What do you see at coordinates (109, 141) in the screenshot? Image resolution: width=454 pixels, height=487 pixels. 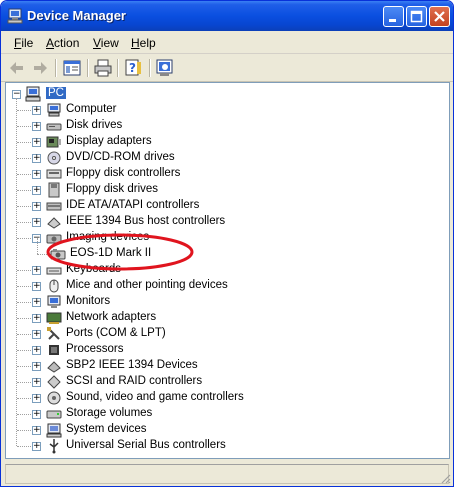 I see `tree-item-label: Display adapters` at bounding box center [109, 141].